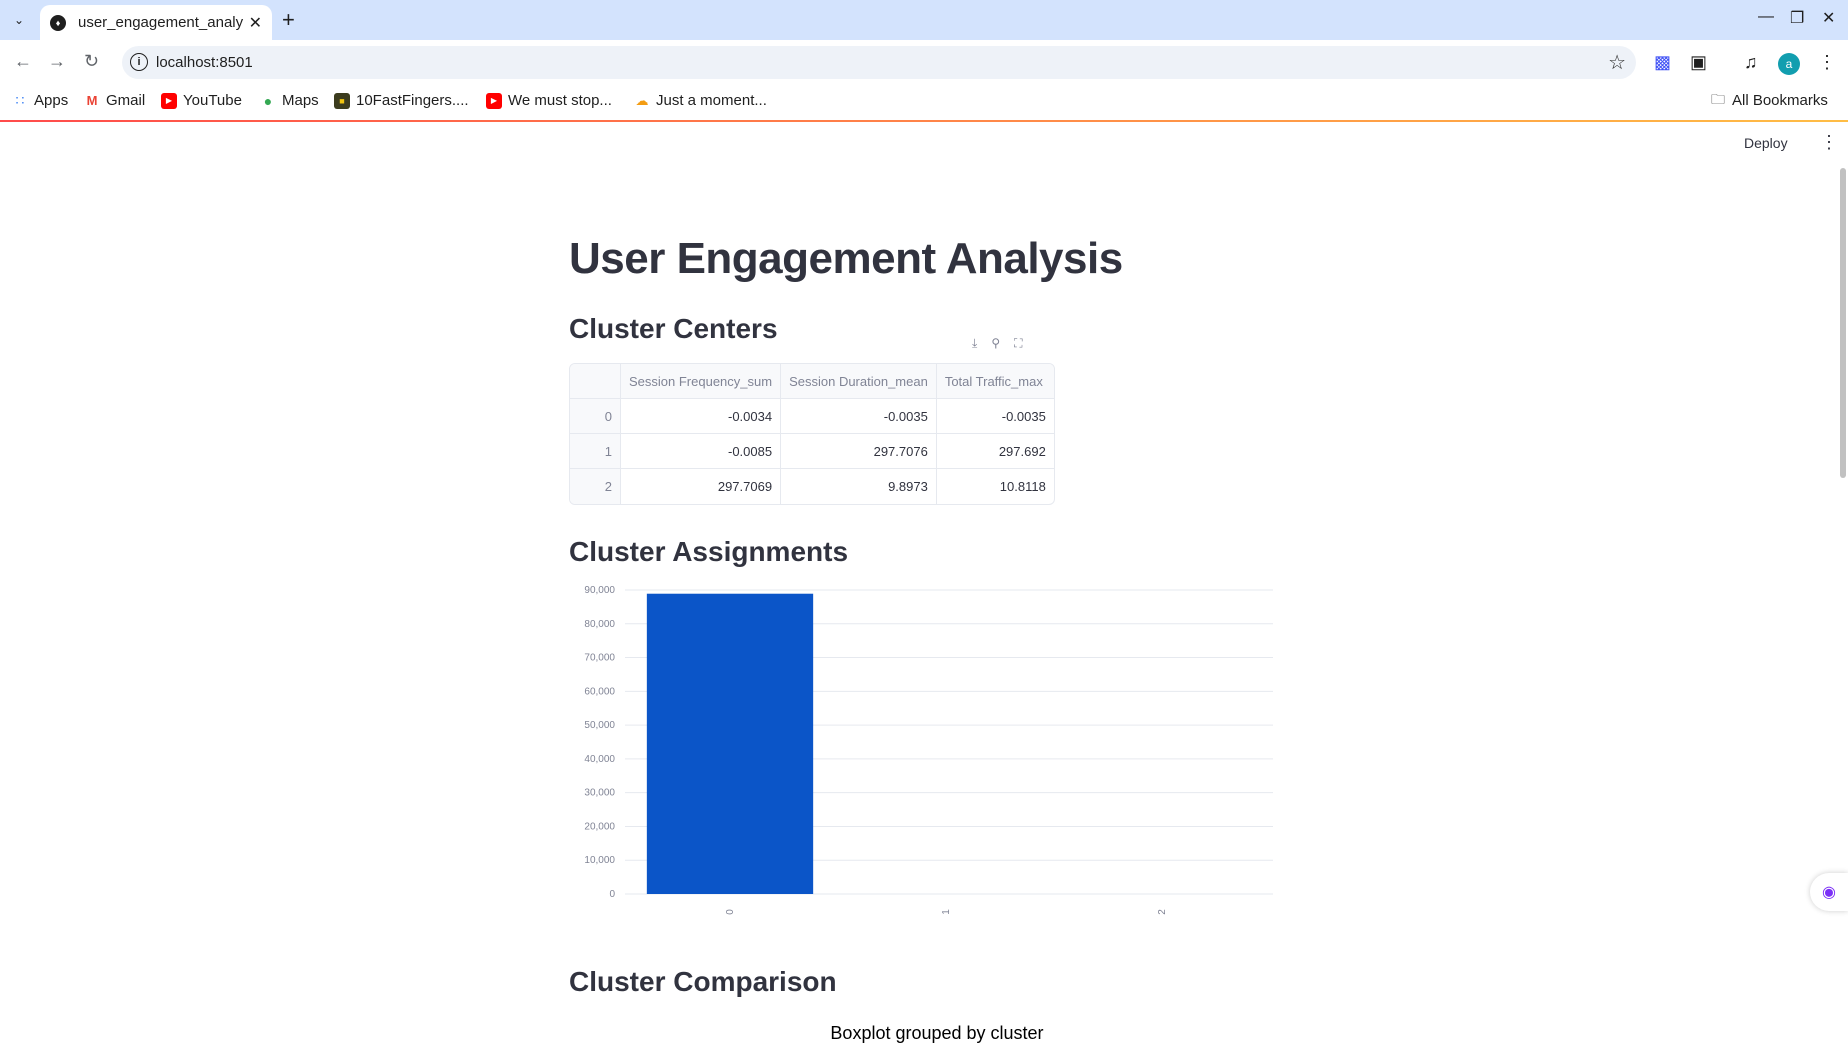 This screenshot has width=1848, height=1053. Describe the element at coordinates (599, 691) in the screenshot. I see `y-tick-label: 60,000` at that location.